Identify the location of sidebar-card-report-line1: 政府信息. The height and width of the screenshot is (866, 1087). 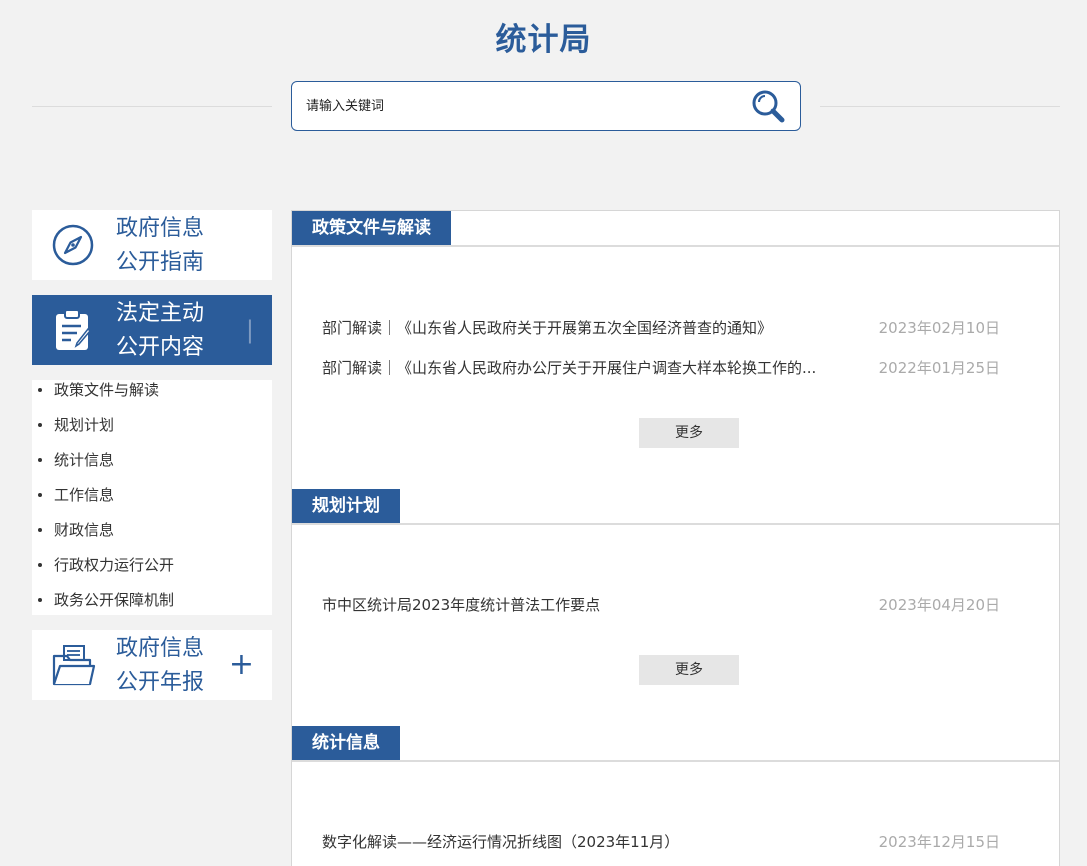
(160, 648).